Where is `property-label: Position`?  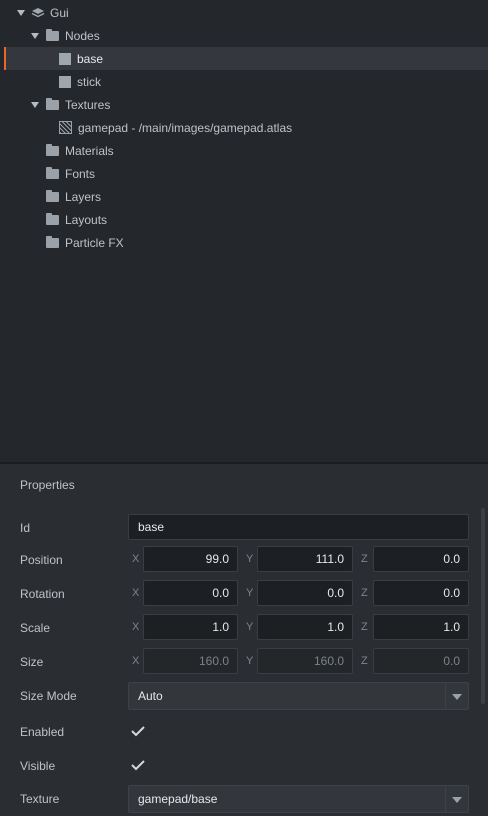
property-label: Position is located at coordinates (41, 560).